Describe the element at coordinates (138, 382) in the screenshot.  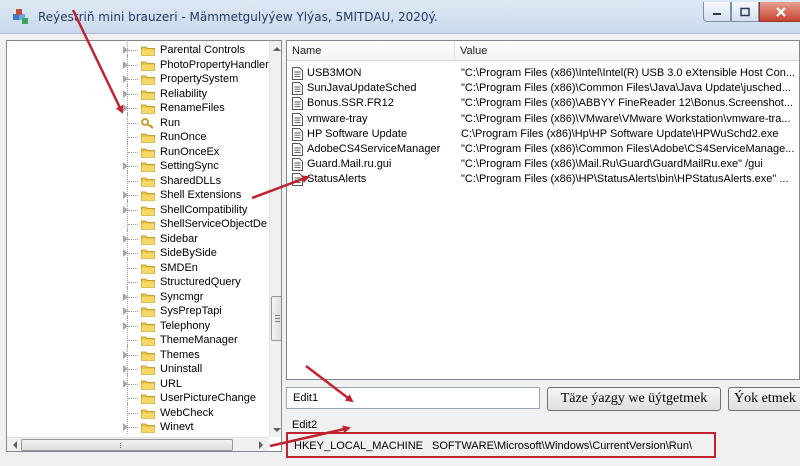
I see `tree-item: URL` at that location.